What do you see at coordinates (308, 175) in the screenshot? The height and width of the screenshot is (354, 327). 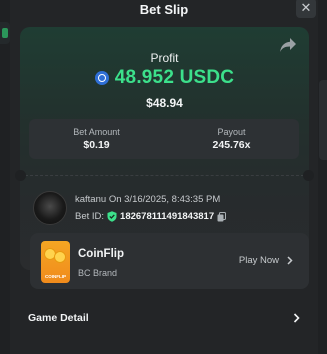 I see `ticket-notch-right` at bounding box center [308, 175].